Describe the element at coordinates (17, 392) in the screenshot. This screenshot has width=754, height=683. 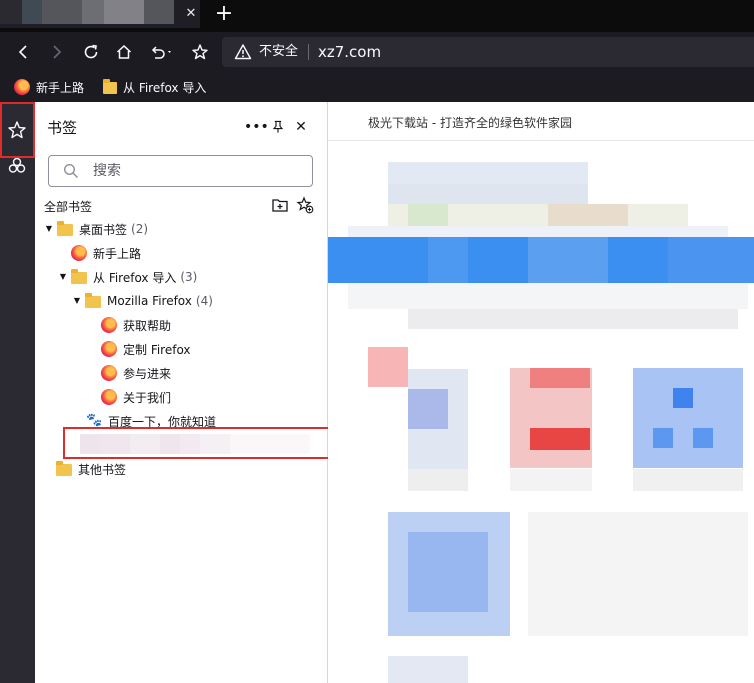
I see `sidebar-icon-strip` at that location.